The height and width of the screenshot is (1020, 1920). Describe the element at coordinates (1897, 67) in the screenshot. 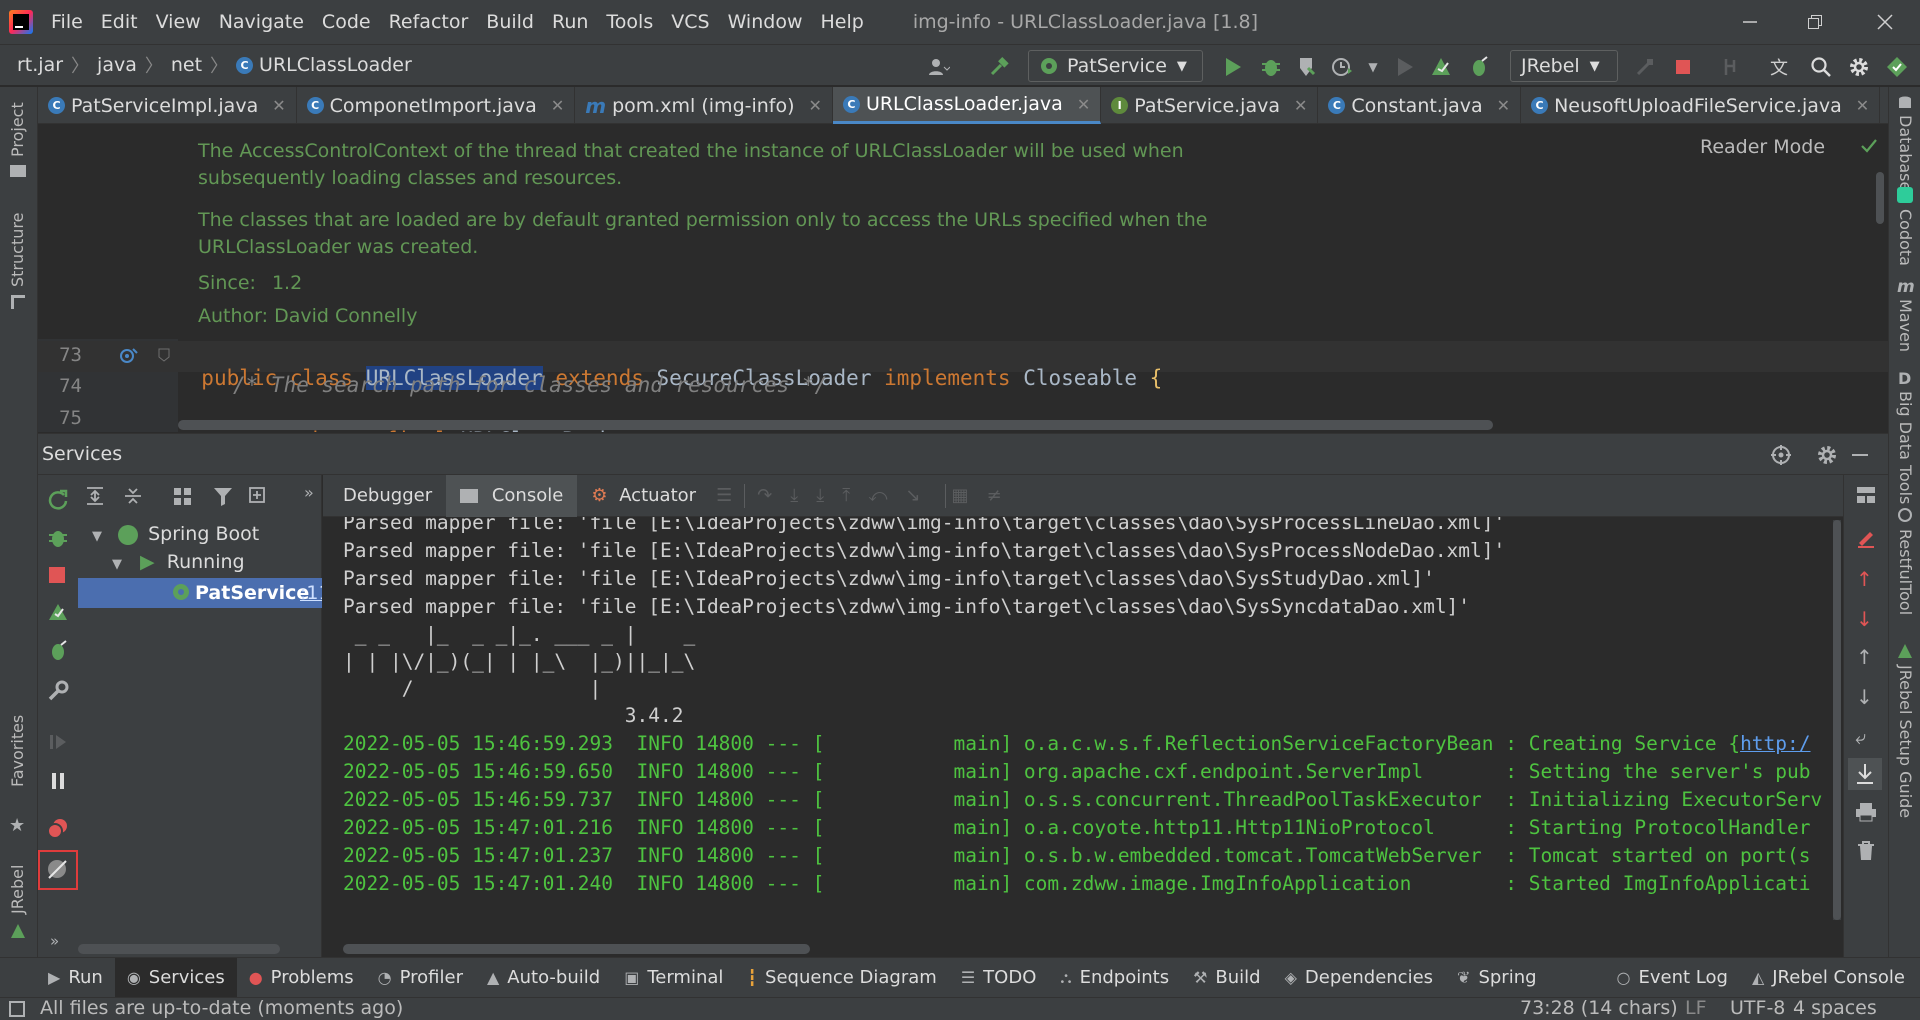

I see `jetbrains-toolbox-button` at that location.